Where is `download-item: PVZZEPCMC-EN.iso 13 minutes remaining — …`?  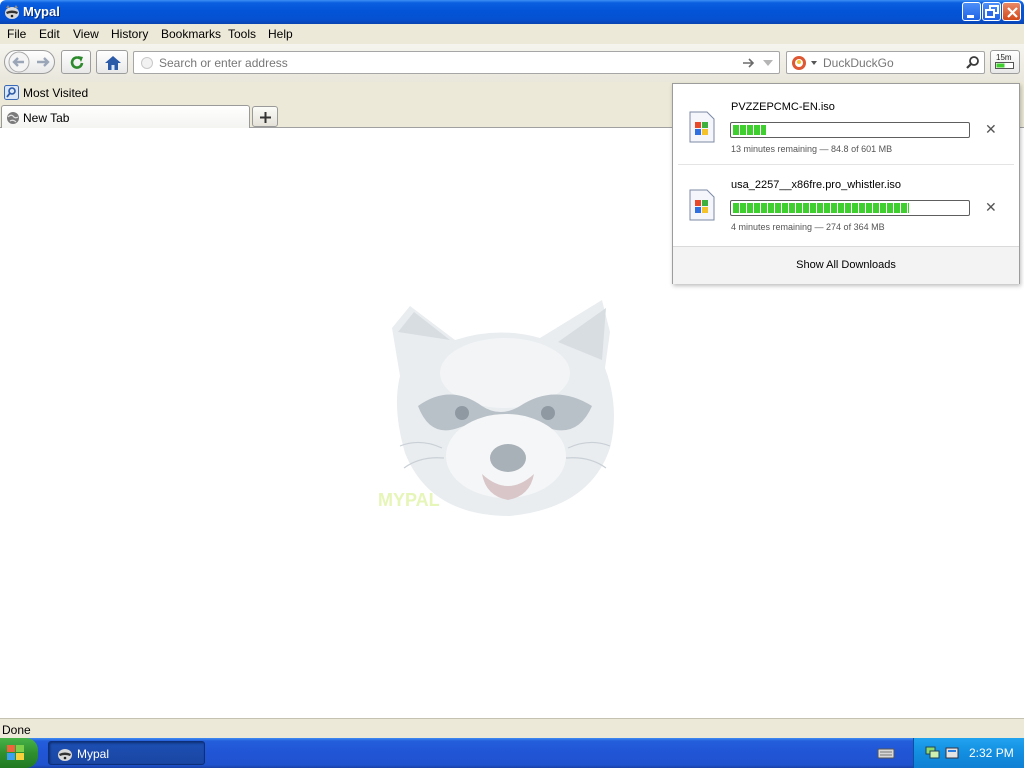 download-item: PVZZEPCMC-EN.iso 13 minutes remaining — … is located at coordinates (846, 125).